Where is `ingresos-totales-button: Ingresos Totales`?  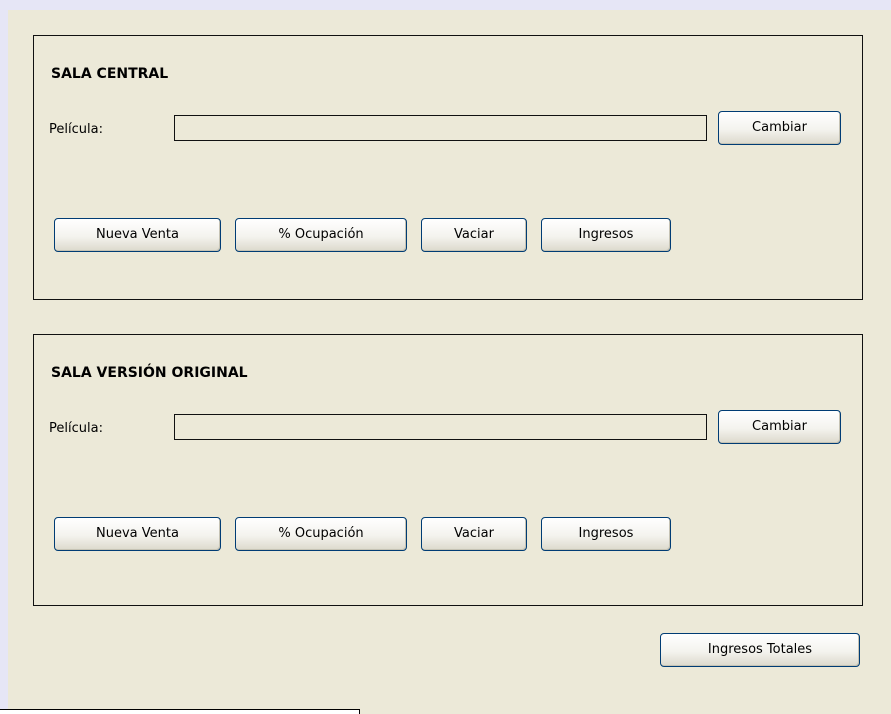 ingresos-totales-button: Ingresos Totales is located at coordinates (760, 650).